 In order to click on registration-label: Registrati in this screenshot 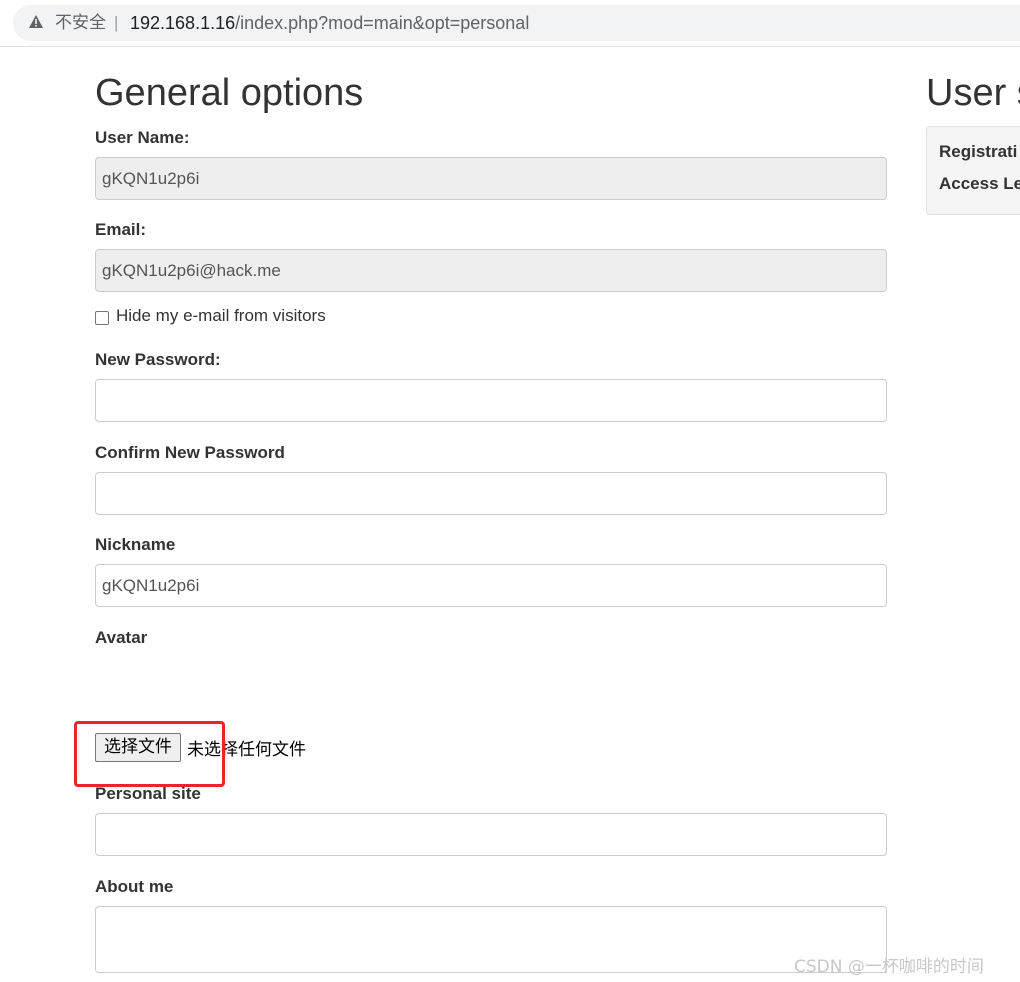, I will do `click(978, 151)`.